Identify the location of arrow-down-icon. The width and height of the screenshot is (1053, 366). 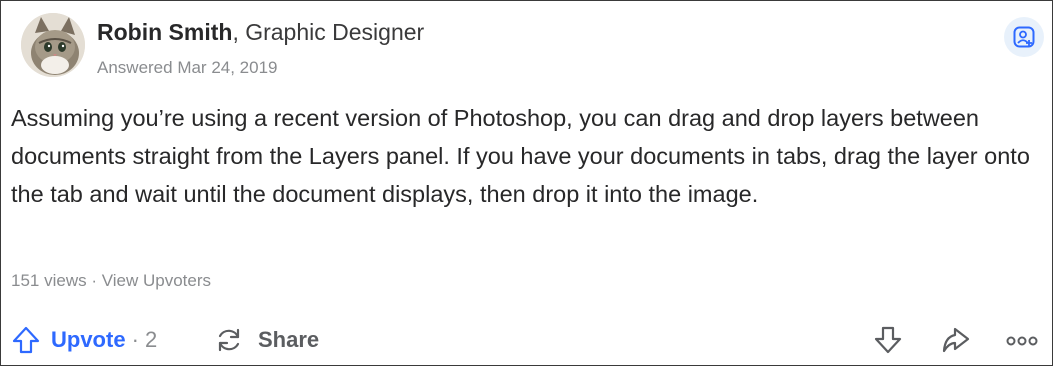
(888, 340).